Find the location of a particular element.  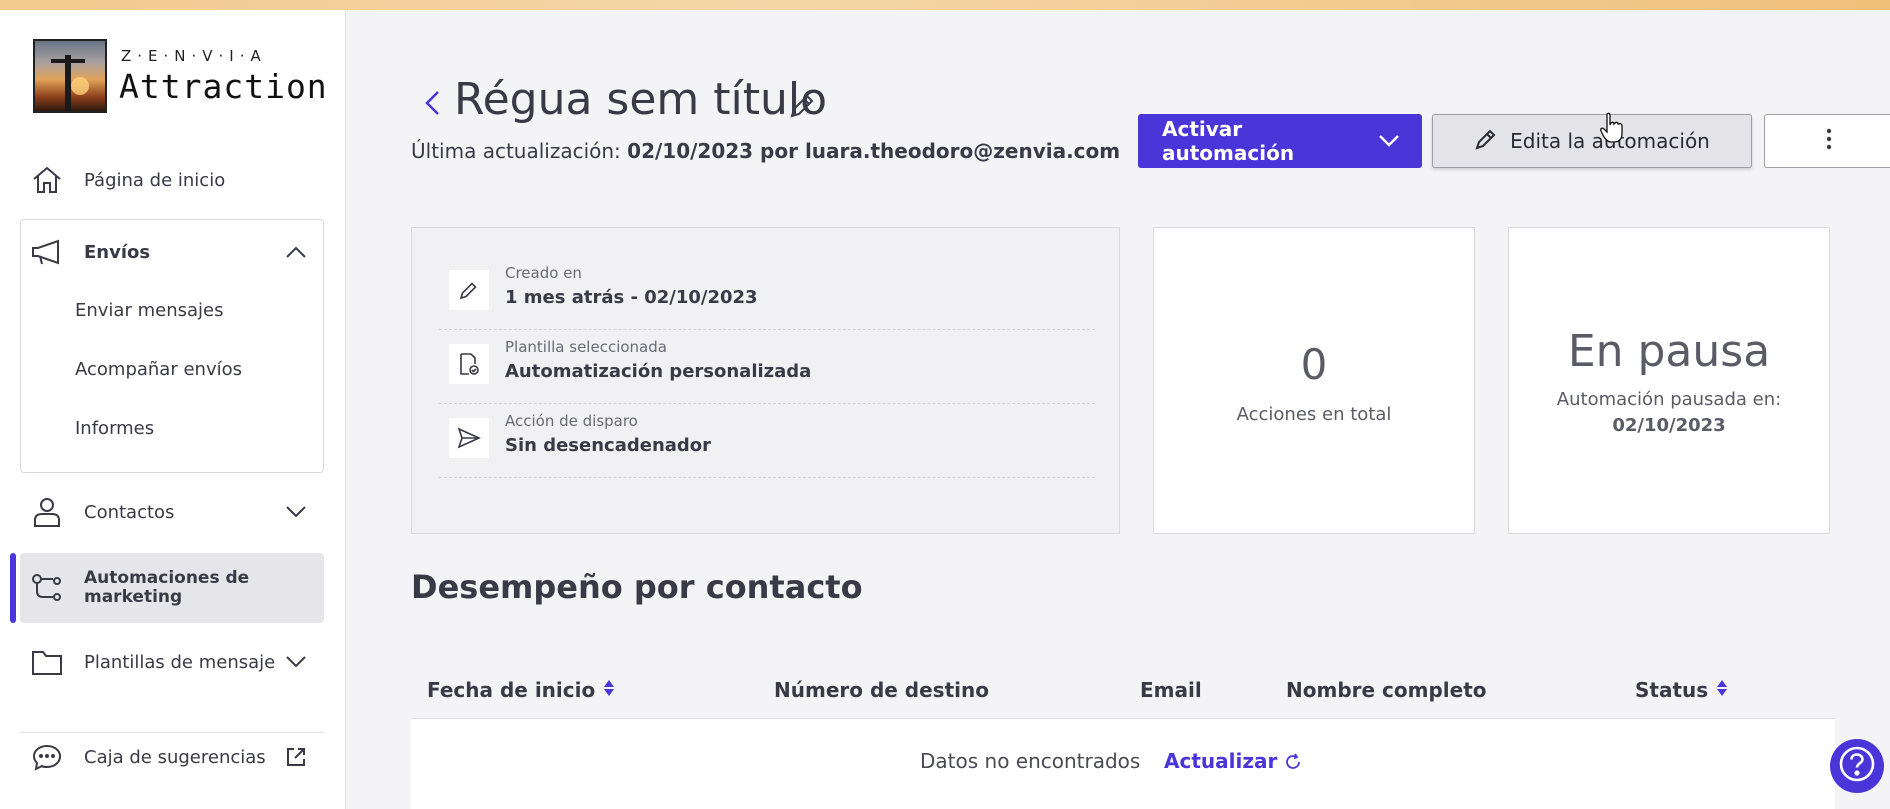

paused-date: 02/10/2023 is located at coordinates (1669, 425).